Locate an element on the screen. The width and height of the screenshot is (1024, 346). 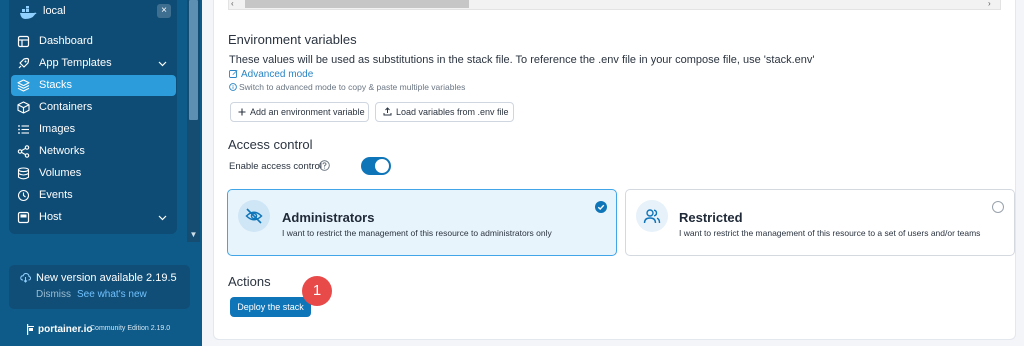
load-env-file-label: Load variables from .env file is located at coordinates (452, 112).